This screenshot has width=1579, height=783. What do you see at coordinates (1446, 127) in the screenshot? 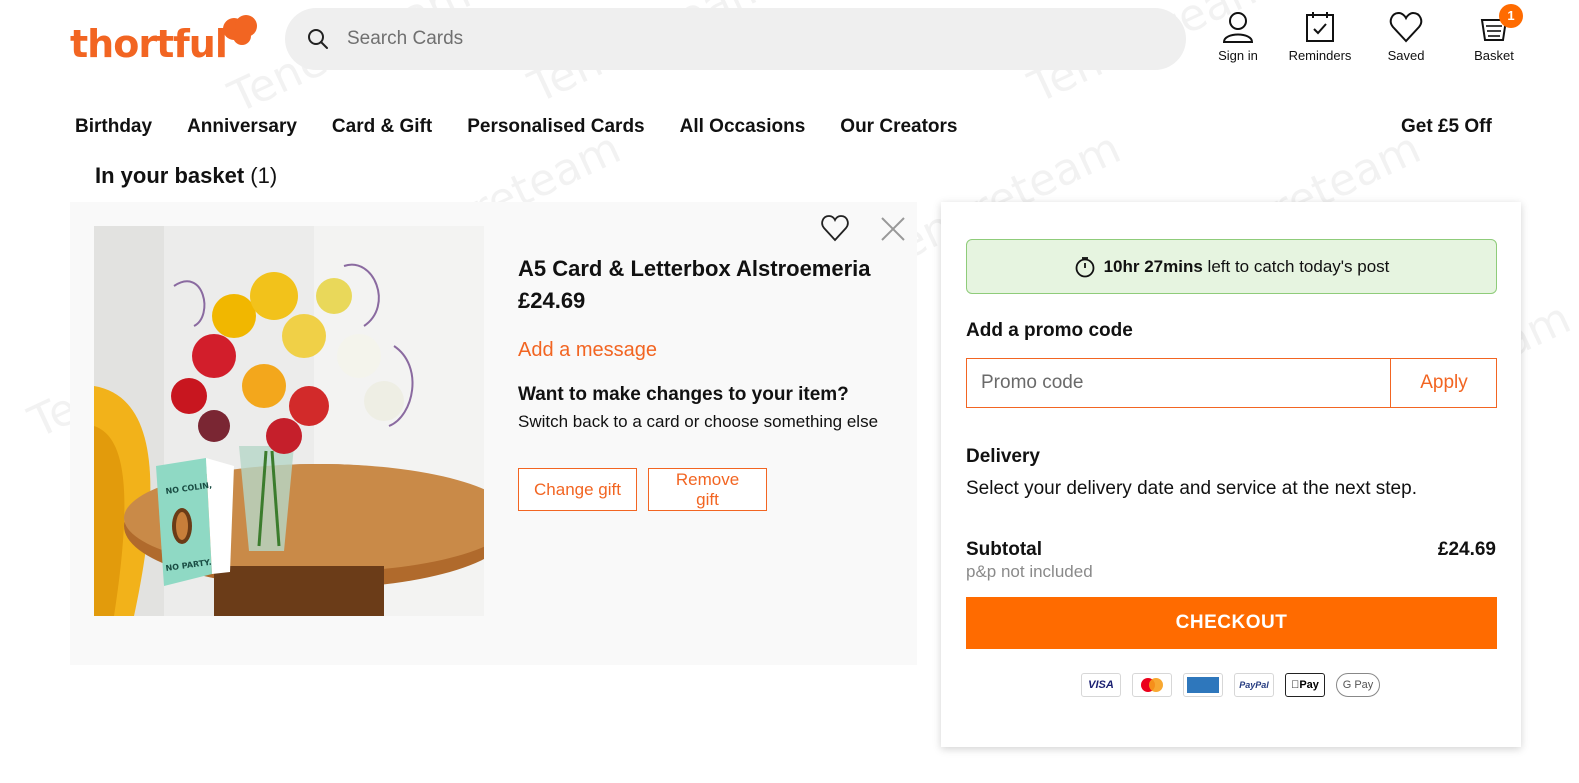
I see `get-5-off-link: Get £5 Off` at bounding box center [1446, 127].